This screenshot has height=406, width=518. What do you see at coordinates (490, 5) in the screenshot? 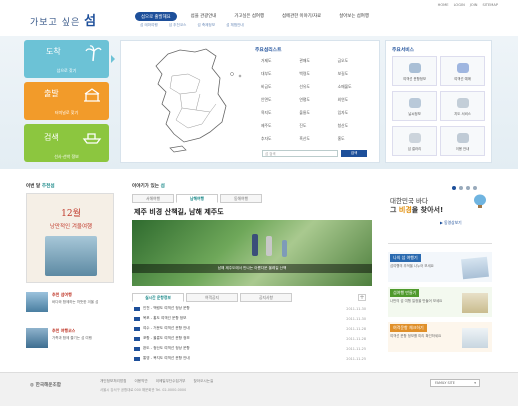
I see `top-link-sitemap: SITEMAP` at bounding box center [490, 5].